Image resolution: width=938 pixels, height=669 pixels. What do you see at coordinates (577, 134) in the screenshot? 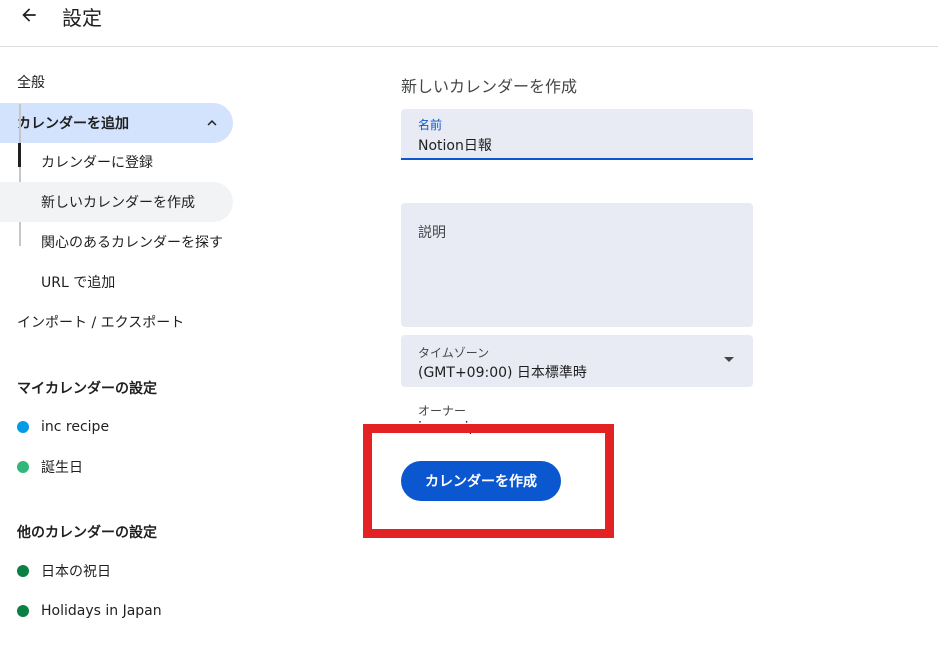
I see `name-field: 名前 Notion日報` at bounding box center [577, 134].